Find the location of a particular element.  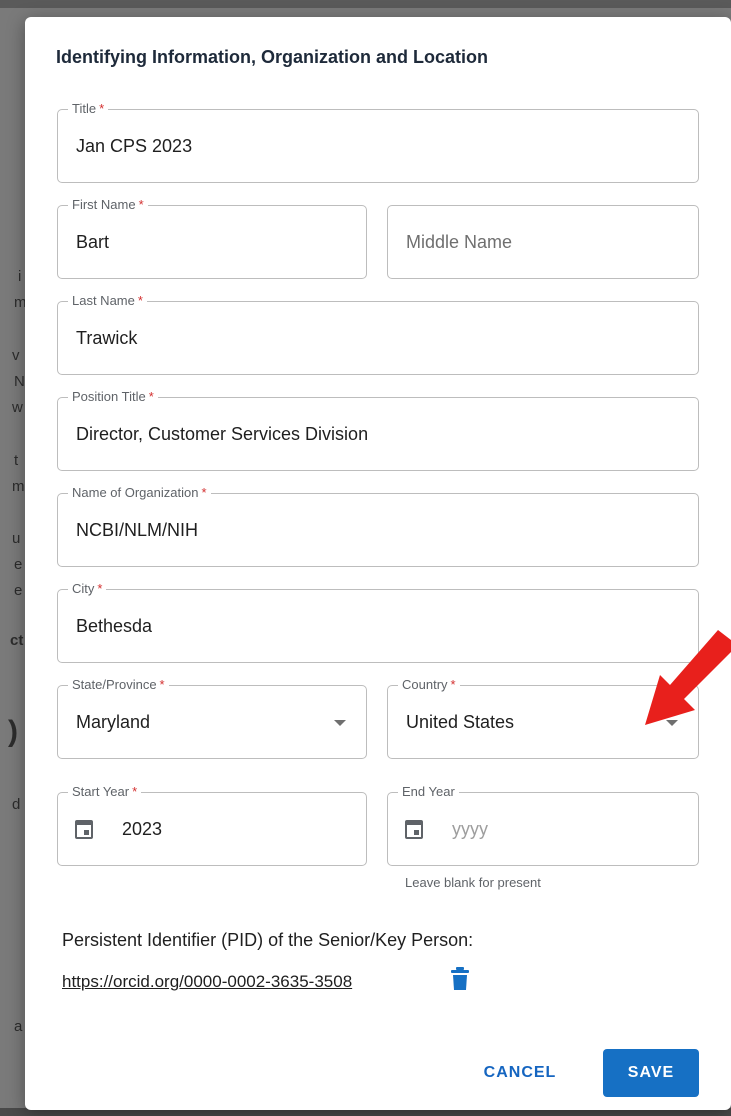

organization-label: Name of Organization * is located at coordinates (139, 493).